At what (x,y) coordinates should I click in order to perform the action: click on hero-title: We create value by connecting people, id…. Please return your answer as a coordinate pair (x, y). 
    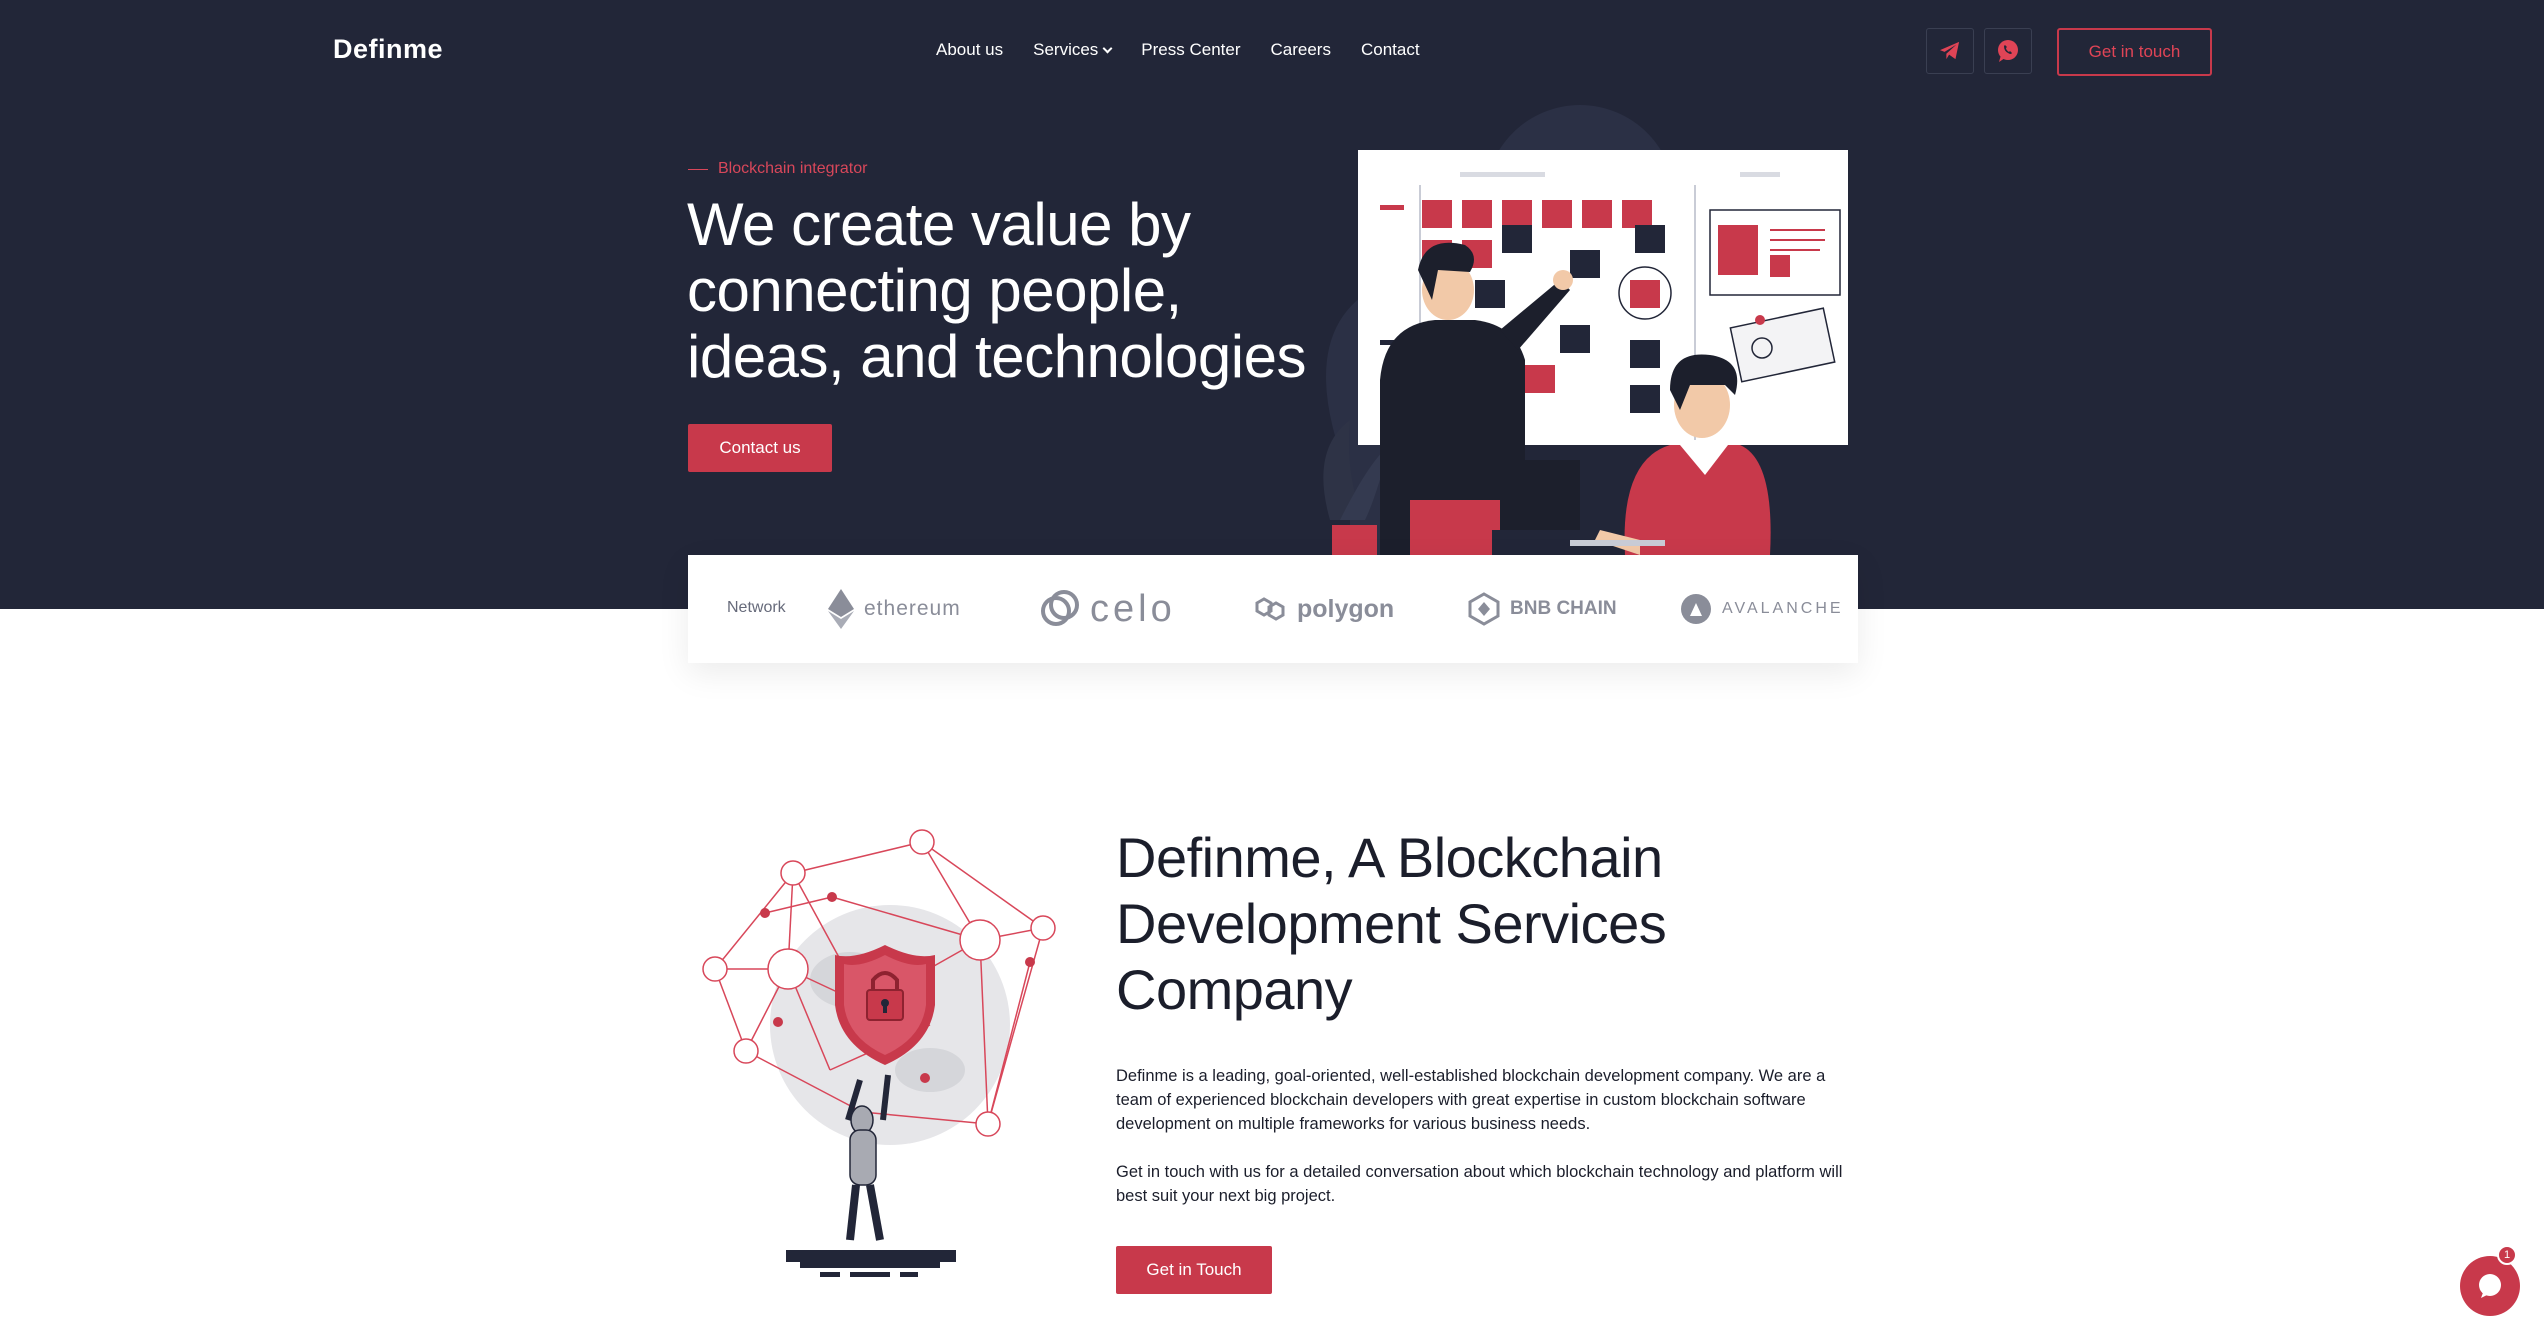
    Looking at the image, I should click on (996, 290).